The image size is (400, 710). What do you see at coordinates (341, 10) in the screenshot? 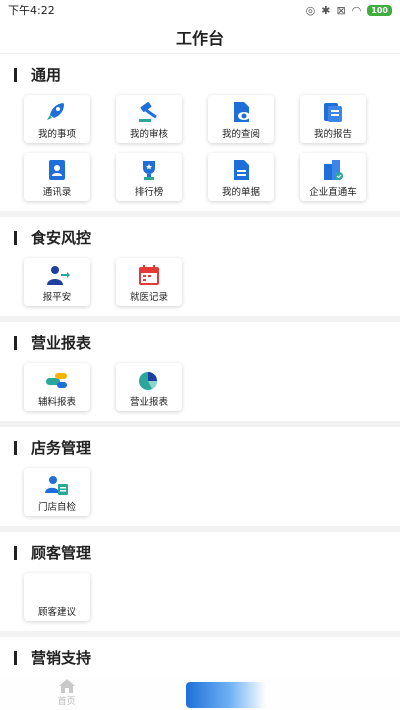
I see `sim-off-icon: ⊠` at bounding box center [341, 10].